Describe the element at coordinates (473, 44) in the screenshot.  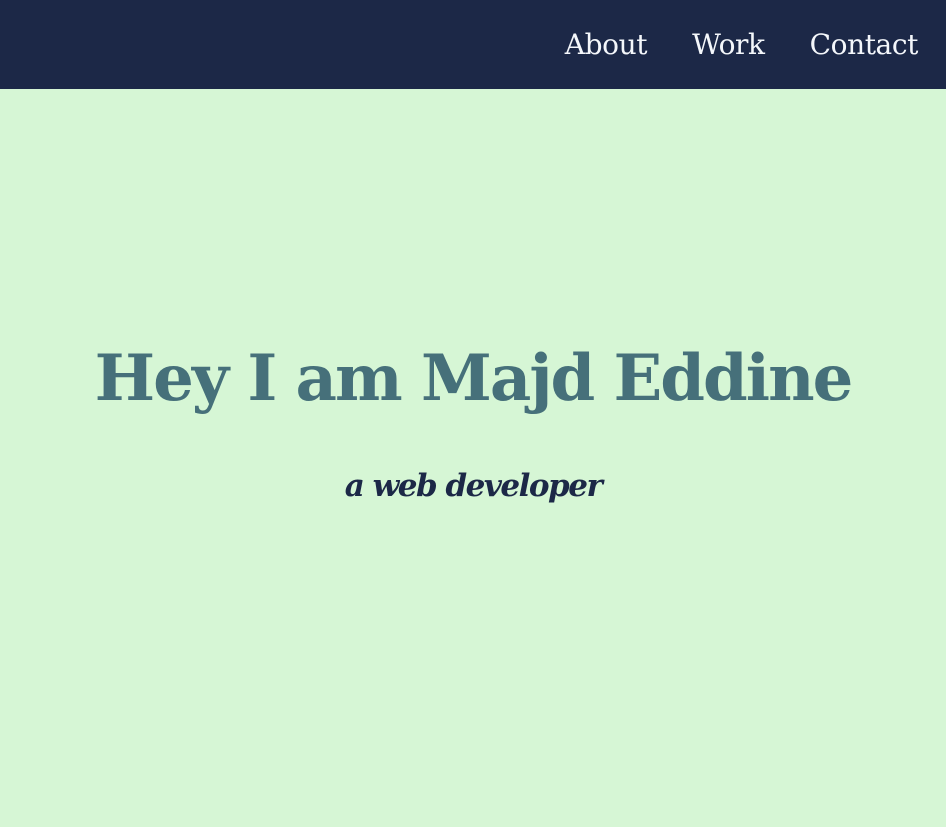
I see `site-header: About Work Contact` at that location.